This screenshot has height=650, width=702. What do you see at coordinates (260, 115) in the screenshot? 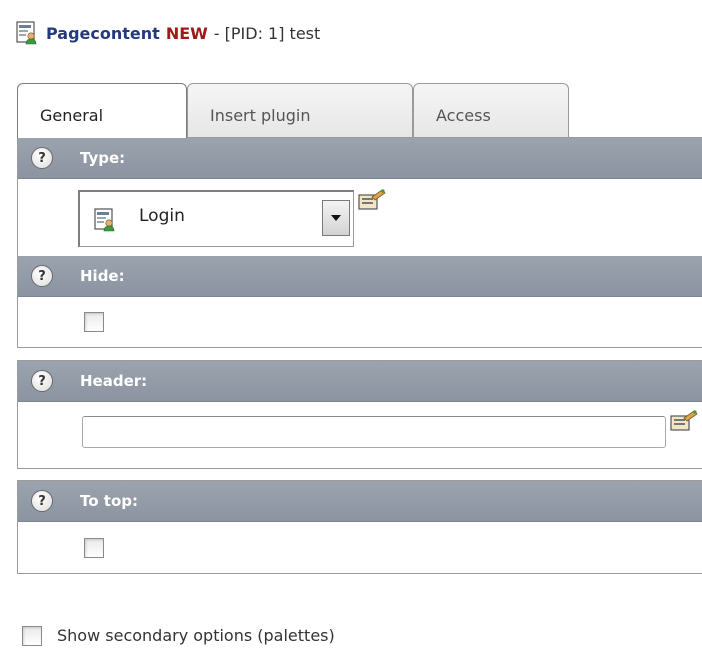
I see `tab-insert-plugin-label: Insert plugin` at bounding box center [260, 115].